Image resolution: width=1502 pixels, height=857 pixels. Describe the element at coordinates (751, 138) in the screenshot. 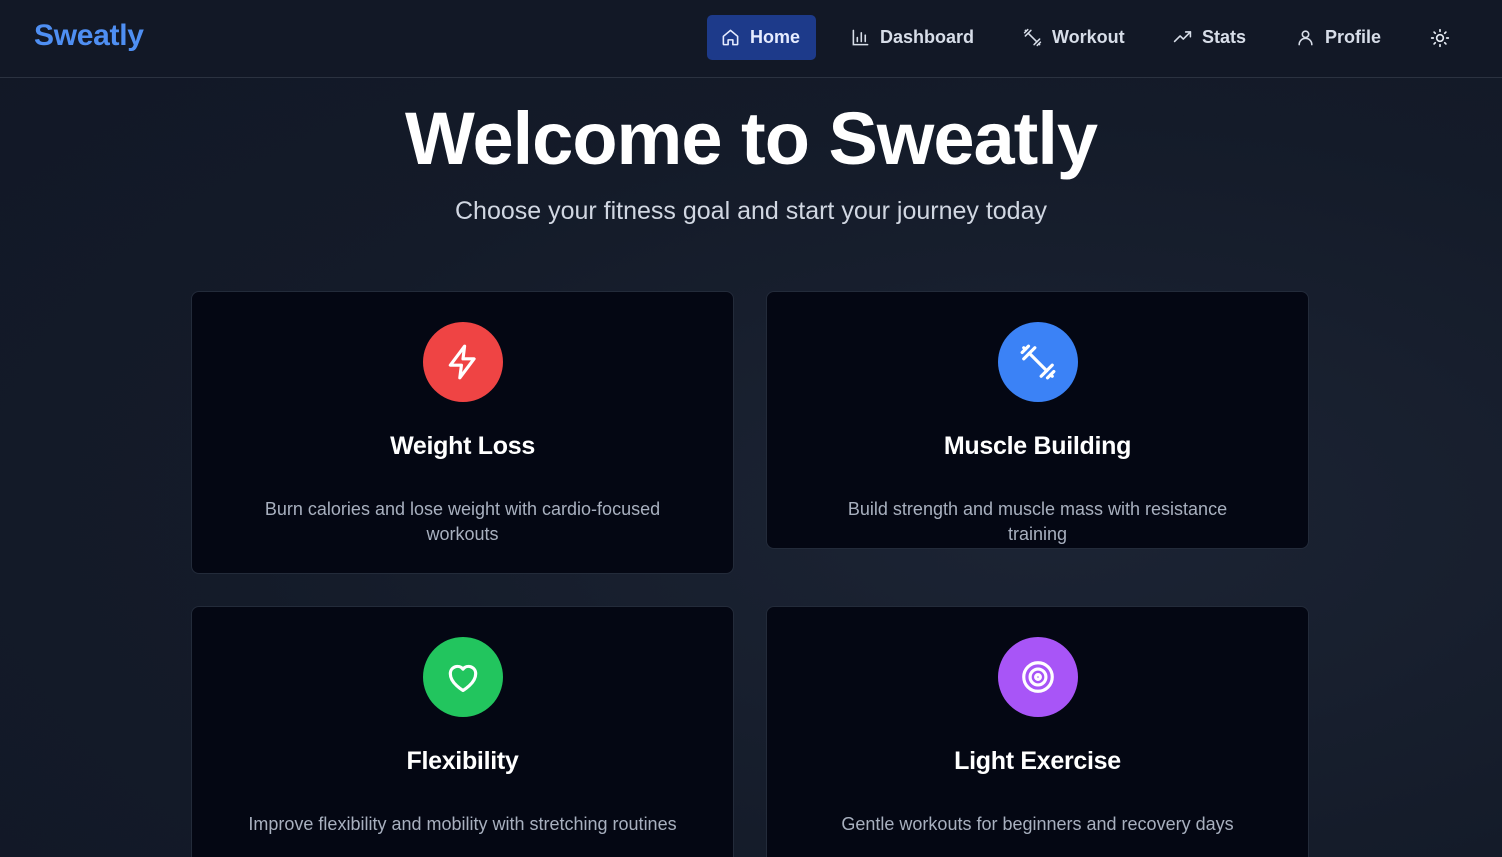

I see `page-title: Welcome to Sweatly` at that location.